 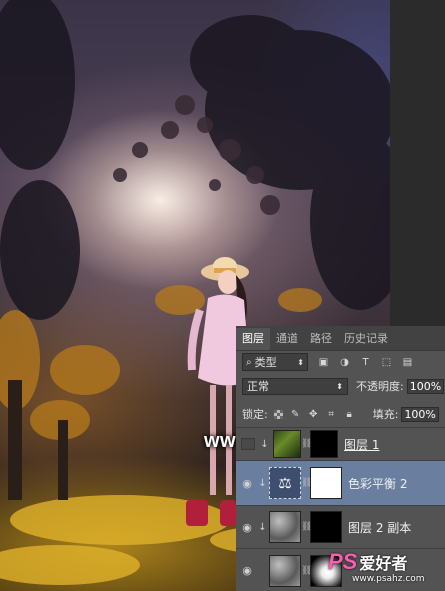 What do you see at coordinates (295, 386) in the screenshot?
I see `blend-mode-select: 正常 ⬍` at bounding box center [295, 386].